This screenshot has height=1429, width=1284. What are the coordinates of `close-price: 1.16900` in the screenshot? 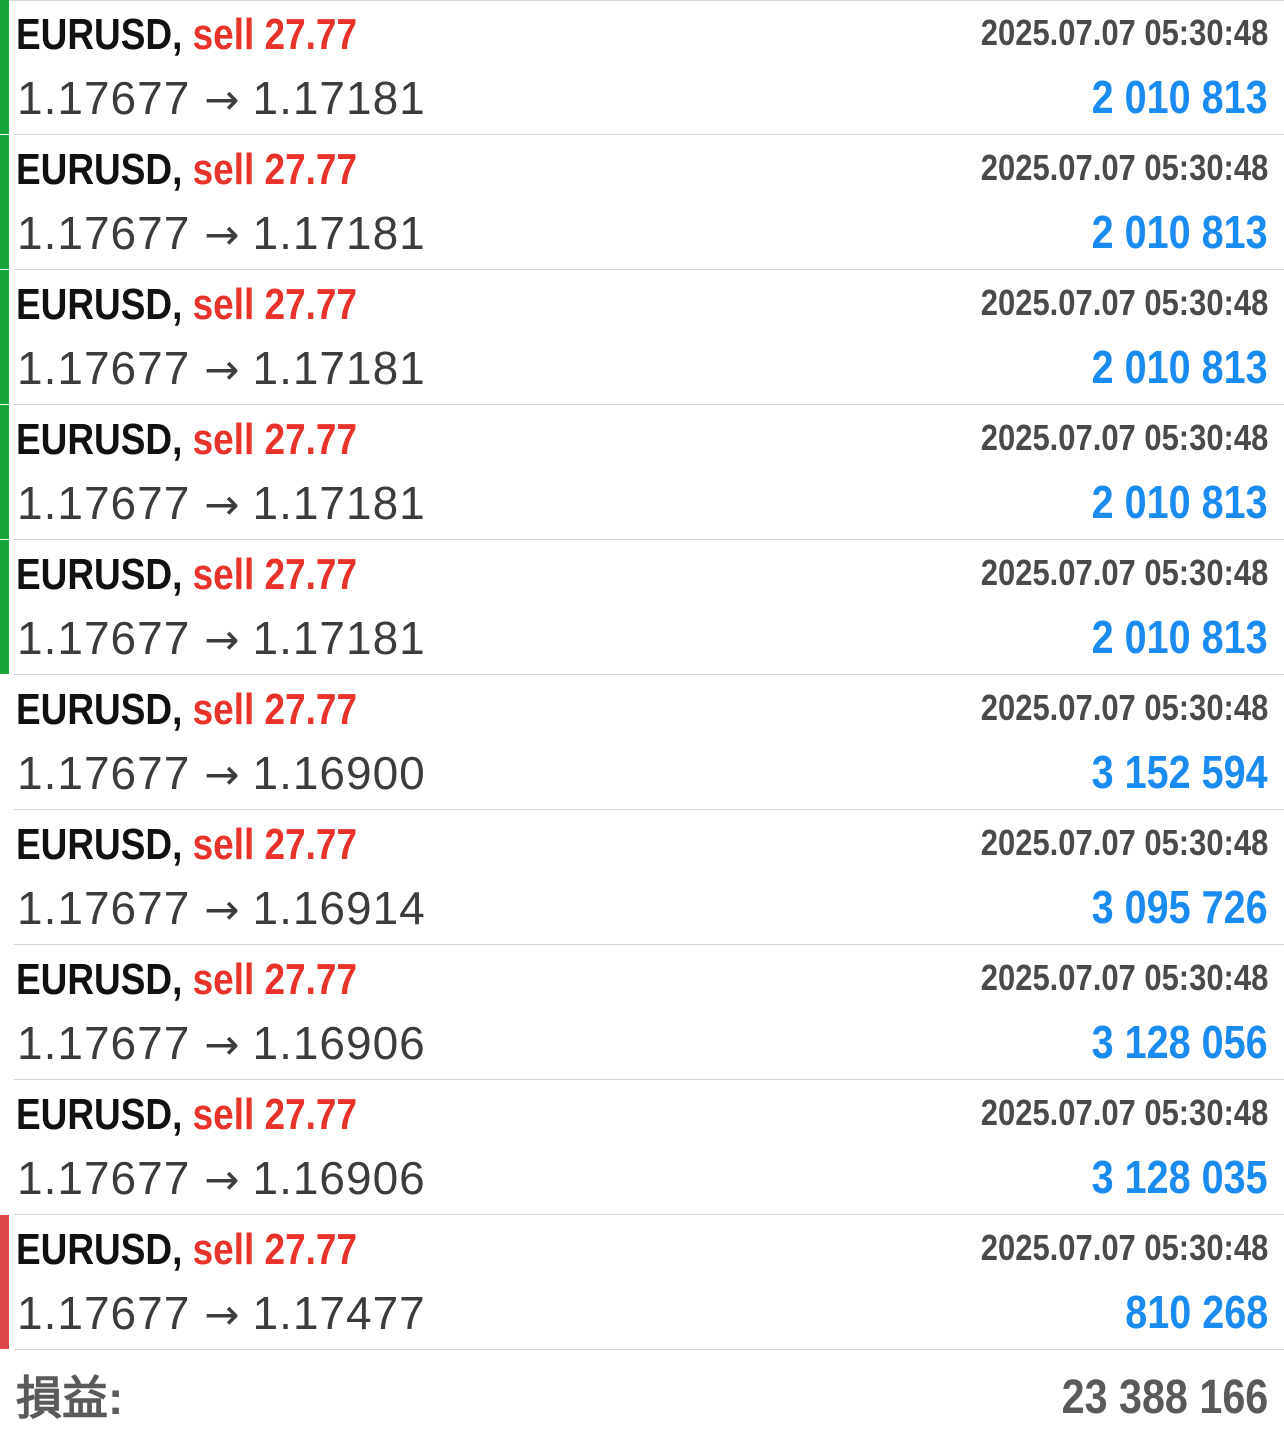 It's located at (339, 773).